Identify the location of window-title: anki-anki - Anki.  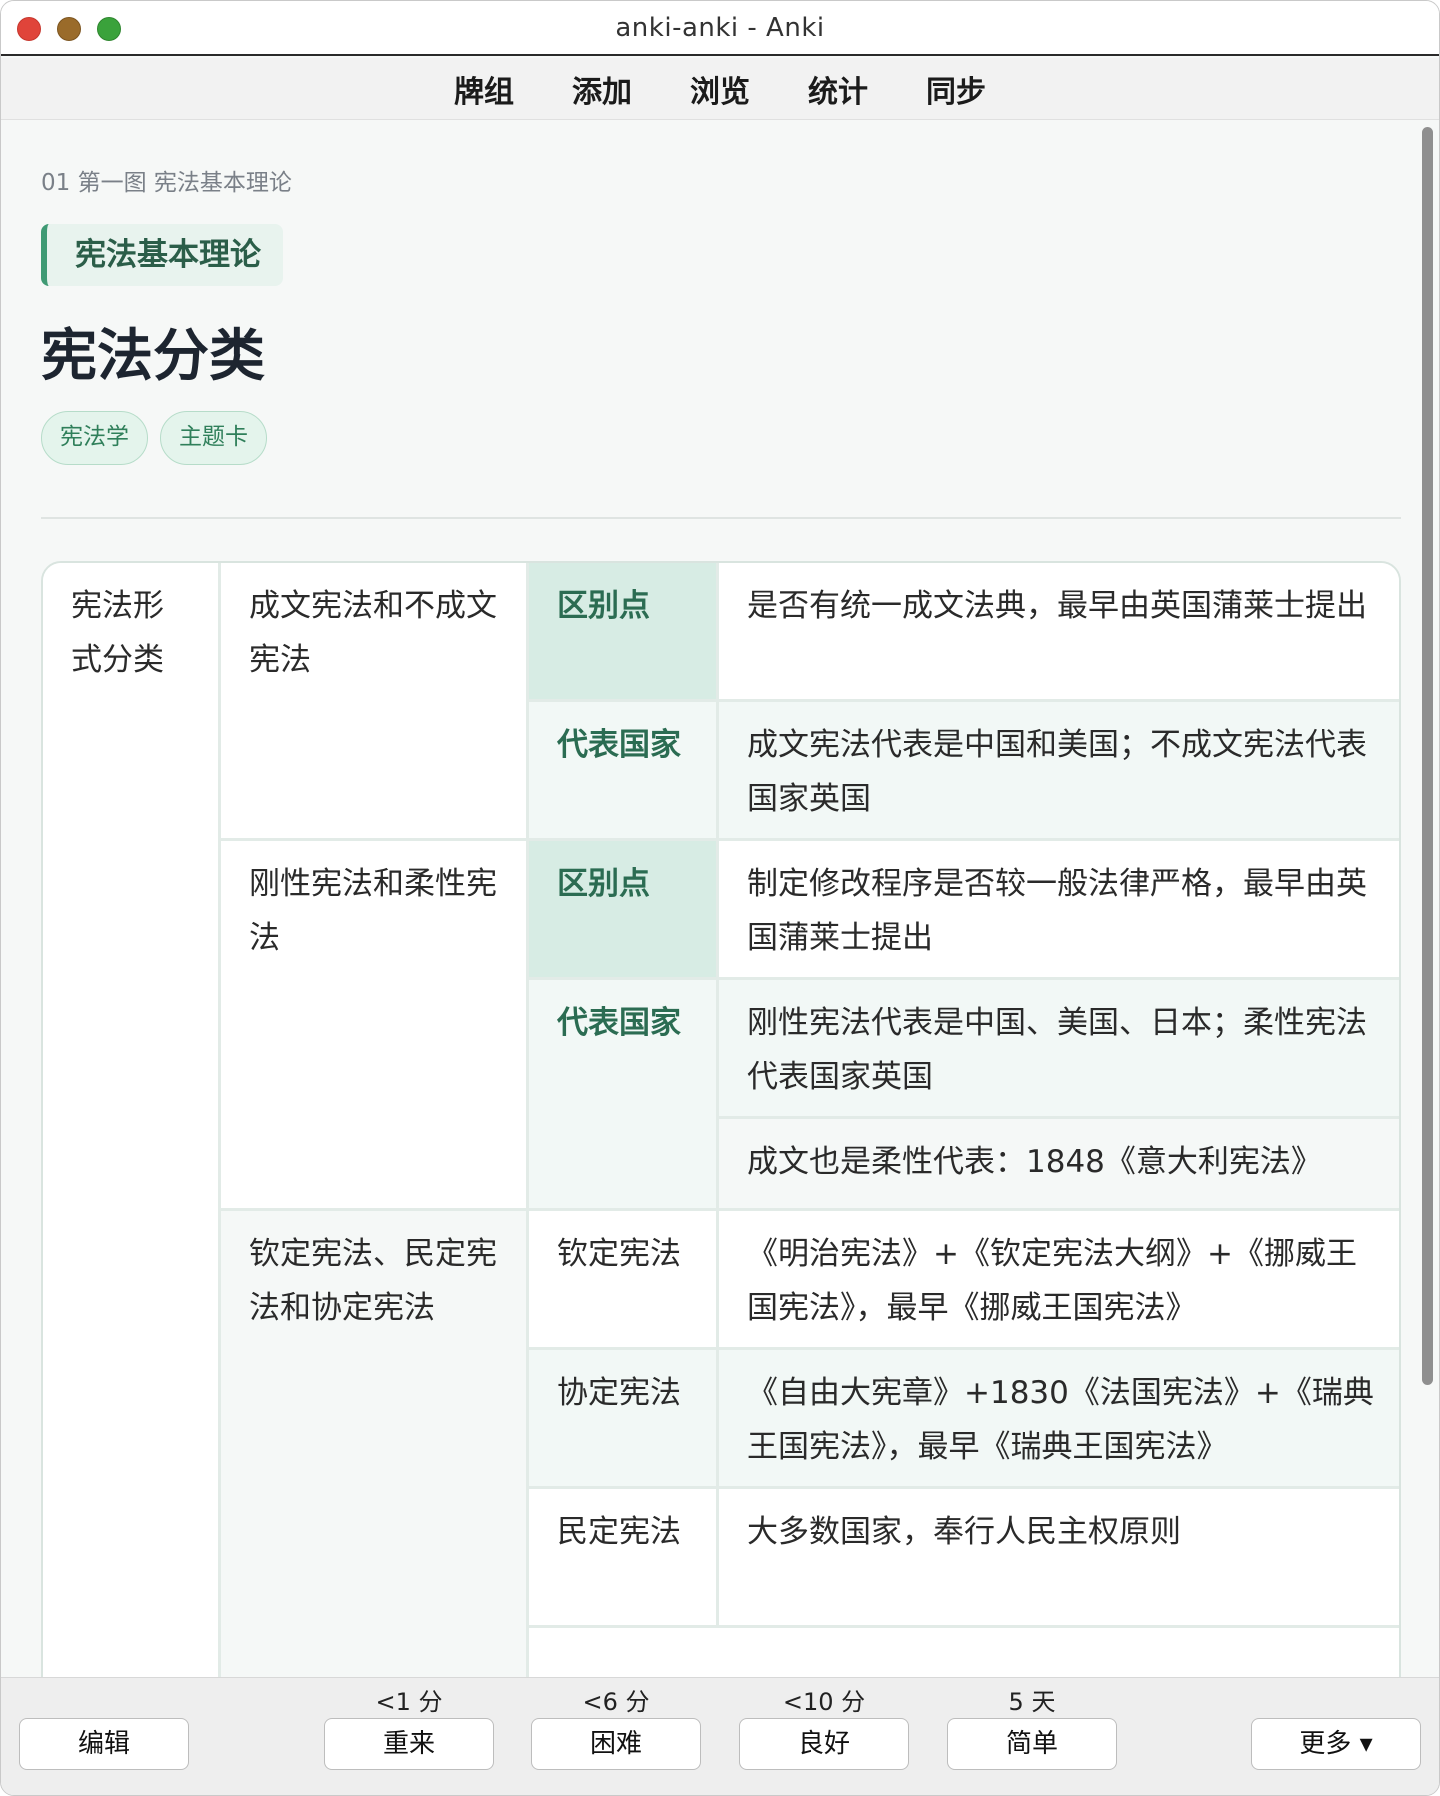
(720, 28).